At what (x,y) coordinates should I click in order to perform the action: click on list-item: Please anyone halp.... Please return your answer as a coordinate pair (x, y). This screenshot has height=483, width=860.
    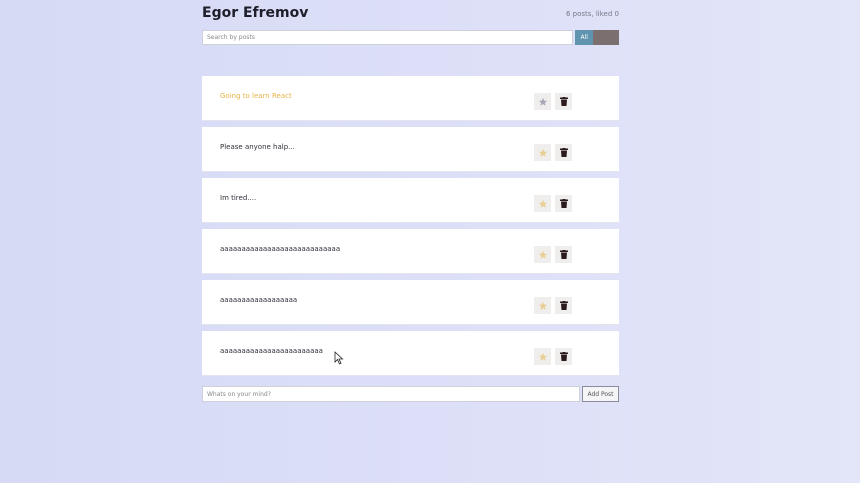
    Looking at the image, I should click on (410, 149).